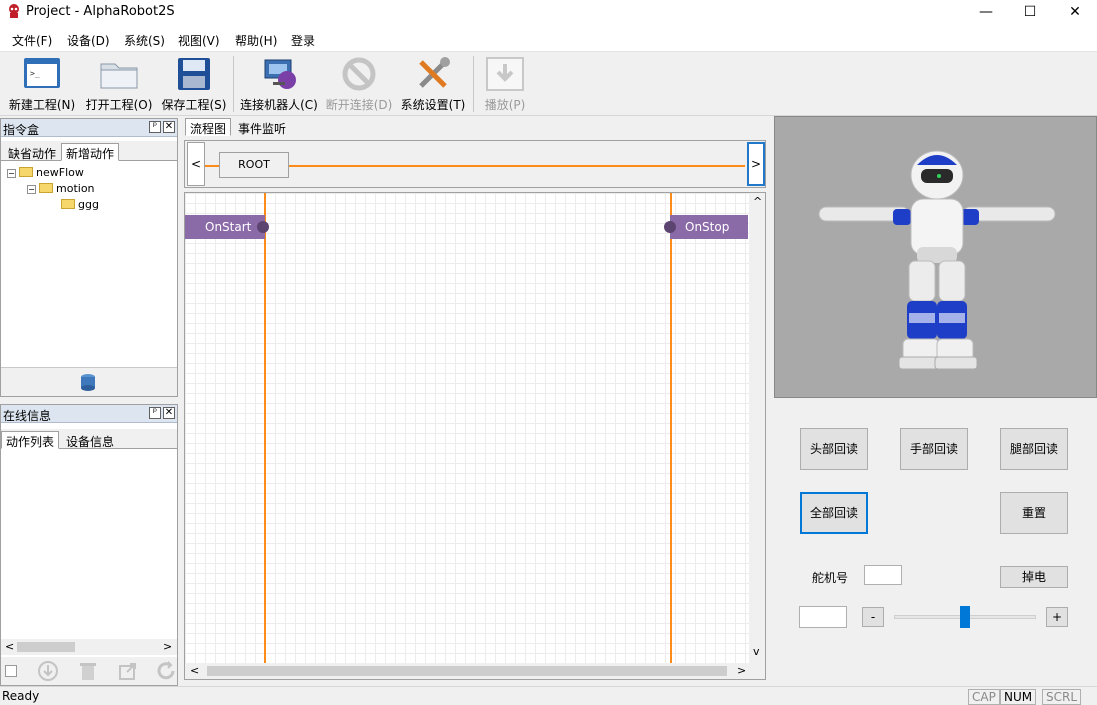 The width and height of the screenshot is (1097, 705). What do you see at coordinates (88, 382) in the screenshot?
I see `database-icon` at bounding box center [88, 382].